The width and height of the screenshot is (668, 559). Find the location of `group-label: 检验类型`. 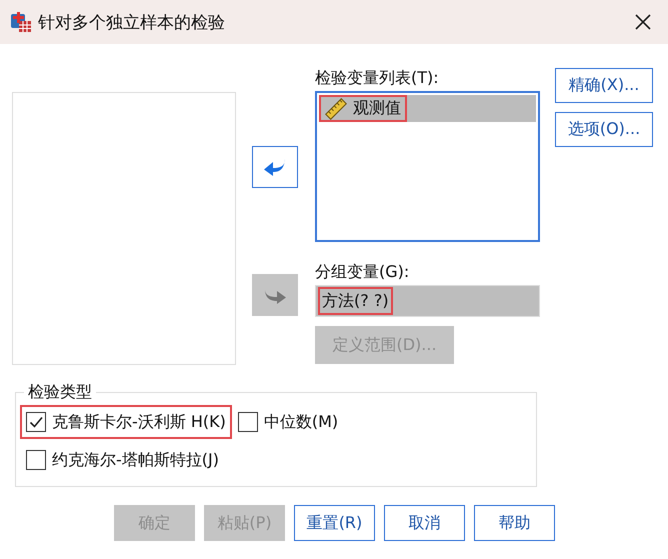

group-label: 检验类型 is located at coordinates (60, 392).